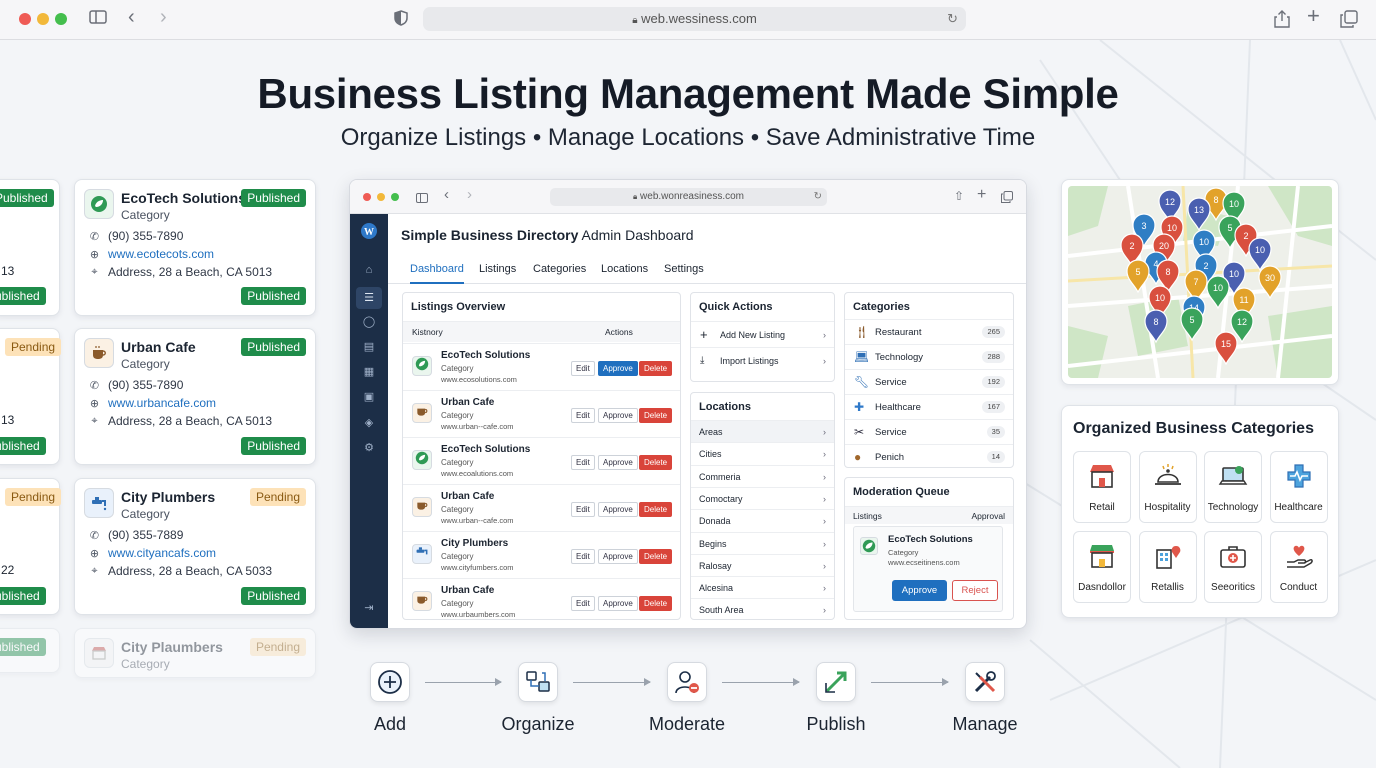  Describe the element at coordinates (762, 520) in the screenshot. I see `location-item: Donada ›` at that location.